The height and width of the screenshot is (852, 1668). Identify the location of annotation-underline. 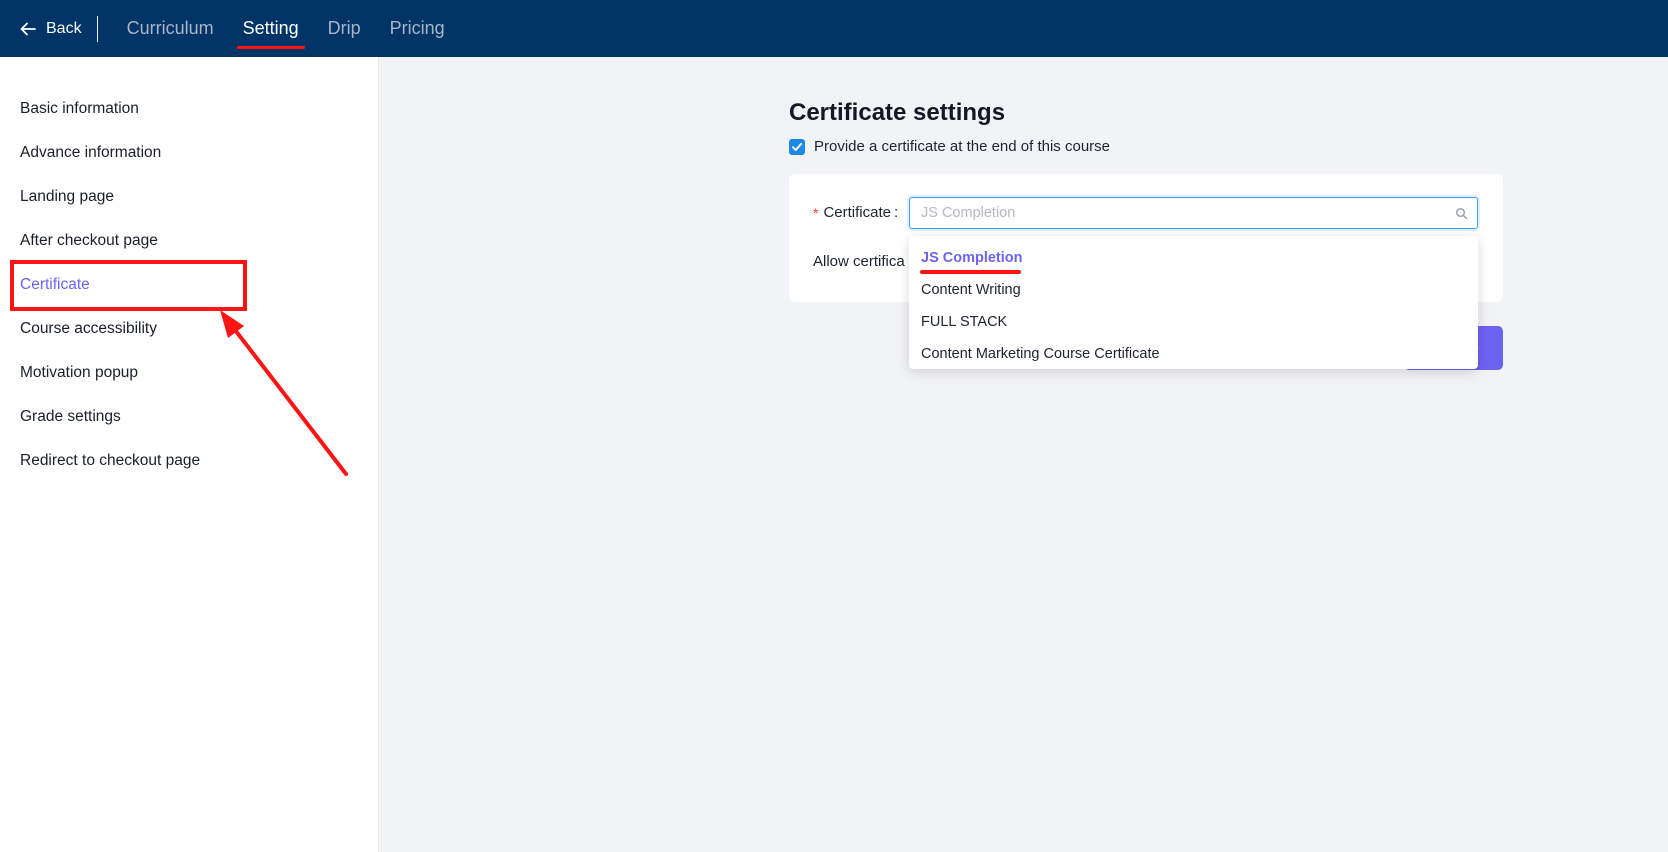
(970, 272).